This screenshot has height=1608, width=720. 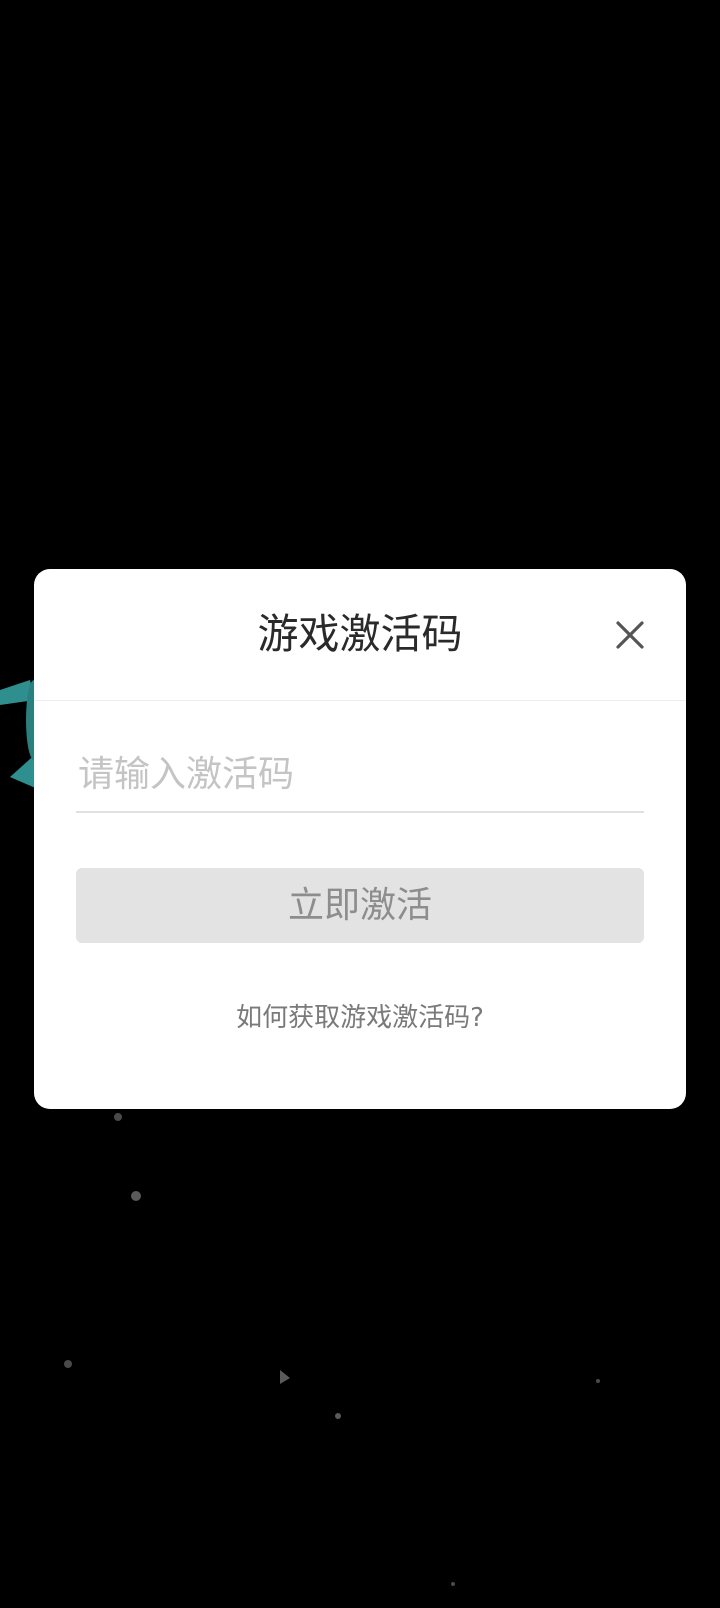 I want to click on activation-code-input, so click(x=360, y=774).